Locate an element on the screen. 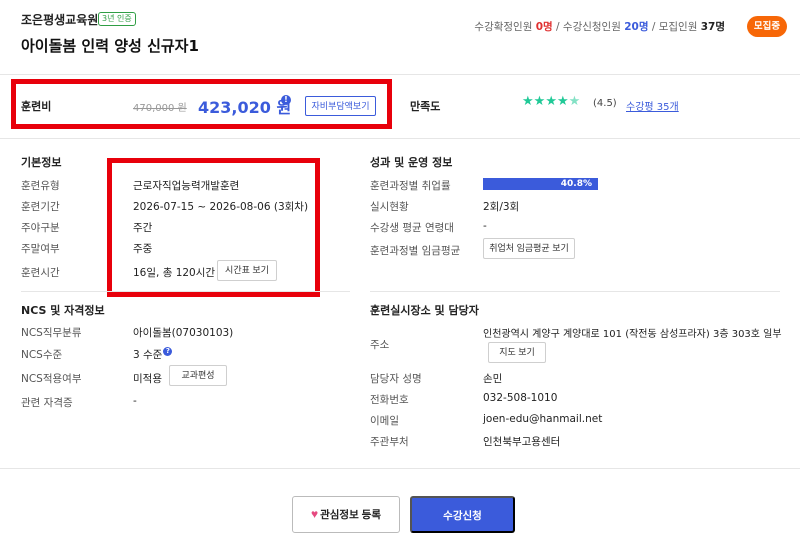  ncs-title: NCS 및 자격정보 is located at coordinates (63, 310).